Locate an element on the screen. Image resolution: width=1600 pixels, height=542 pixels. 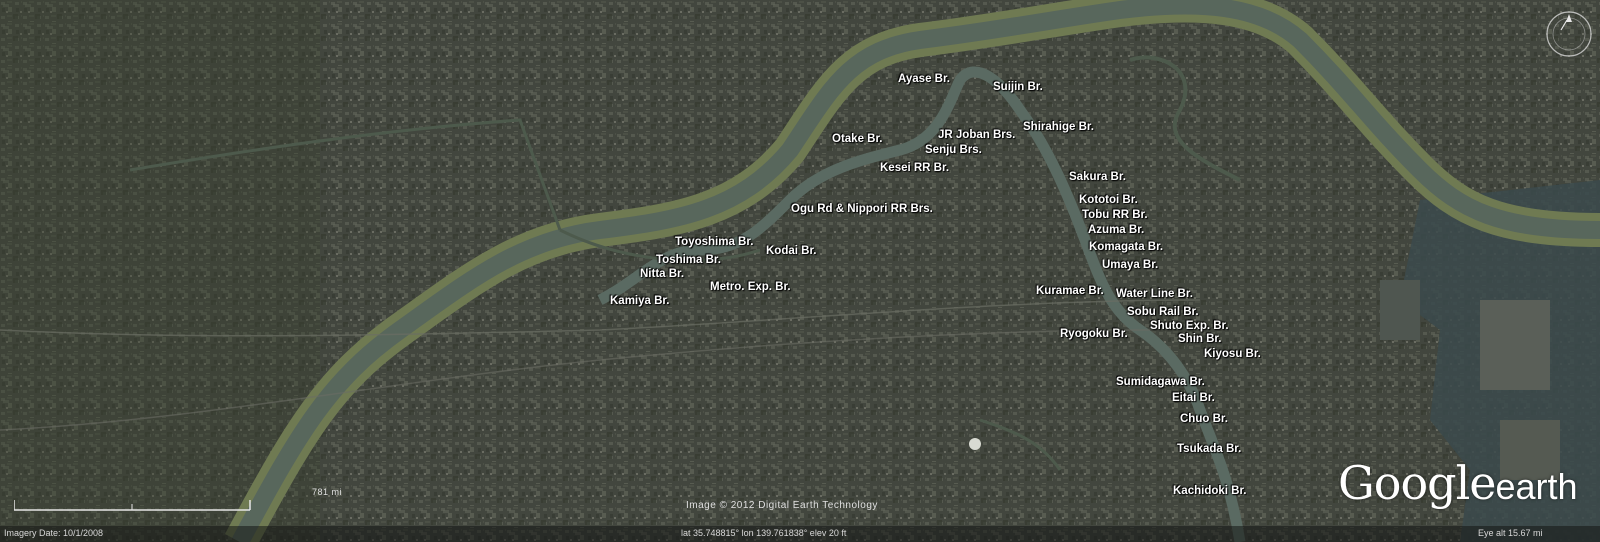
compass-icon is located at coordinates (1569, 34).